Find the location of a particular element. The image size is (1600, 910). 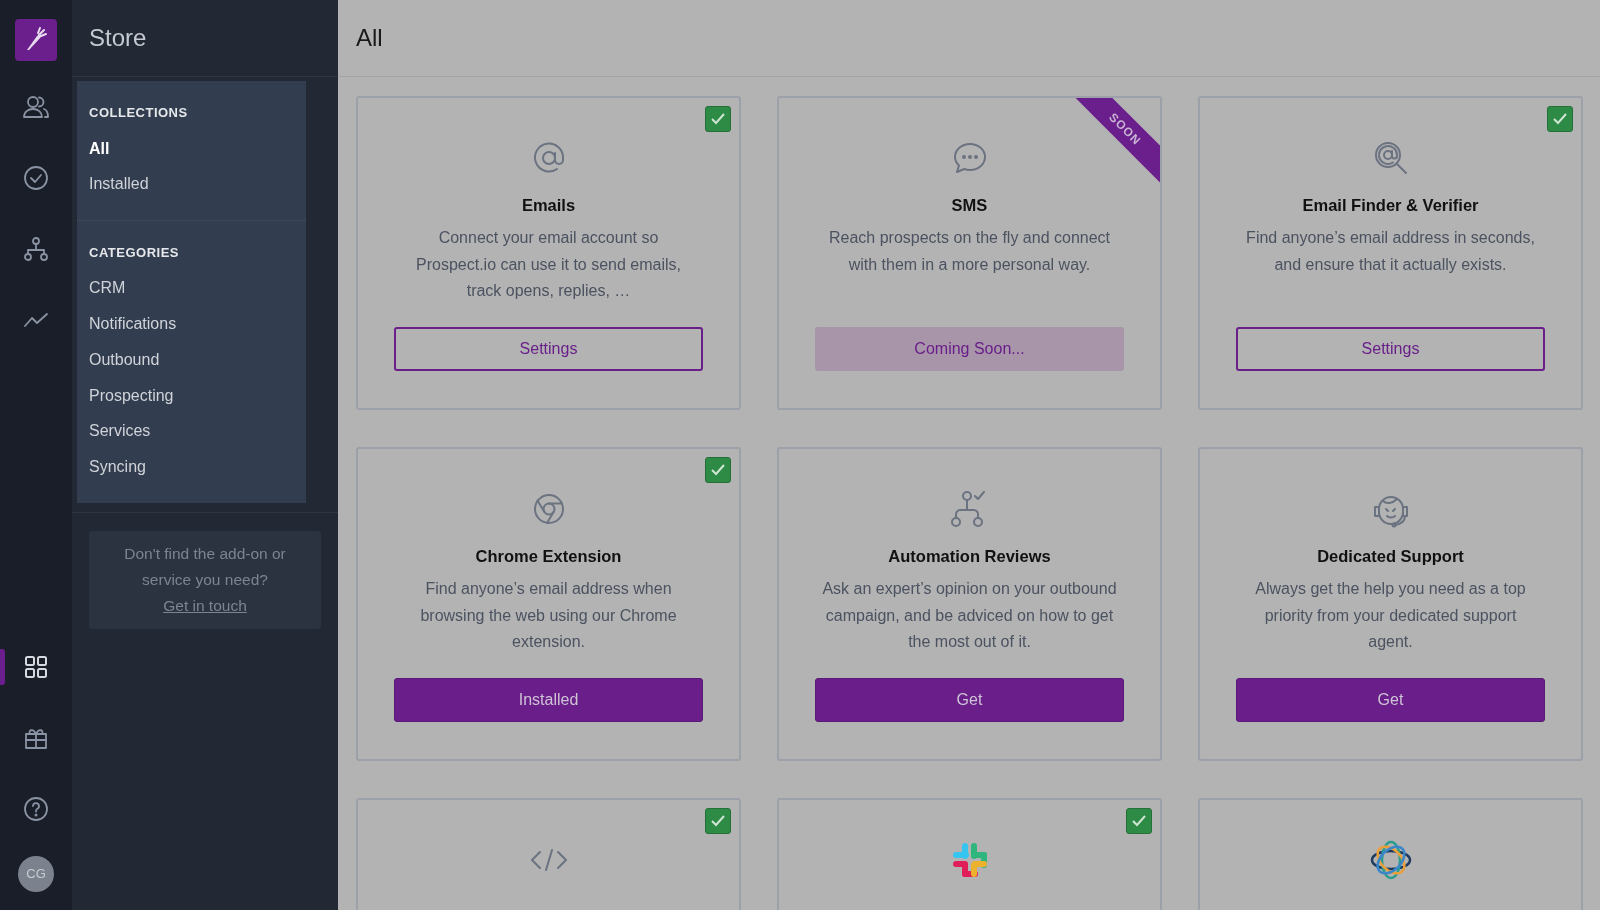

trend-icon is located at coordinates (36, 319).